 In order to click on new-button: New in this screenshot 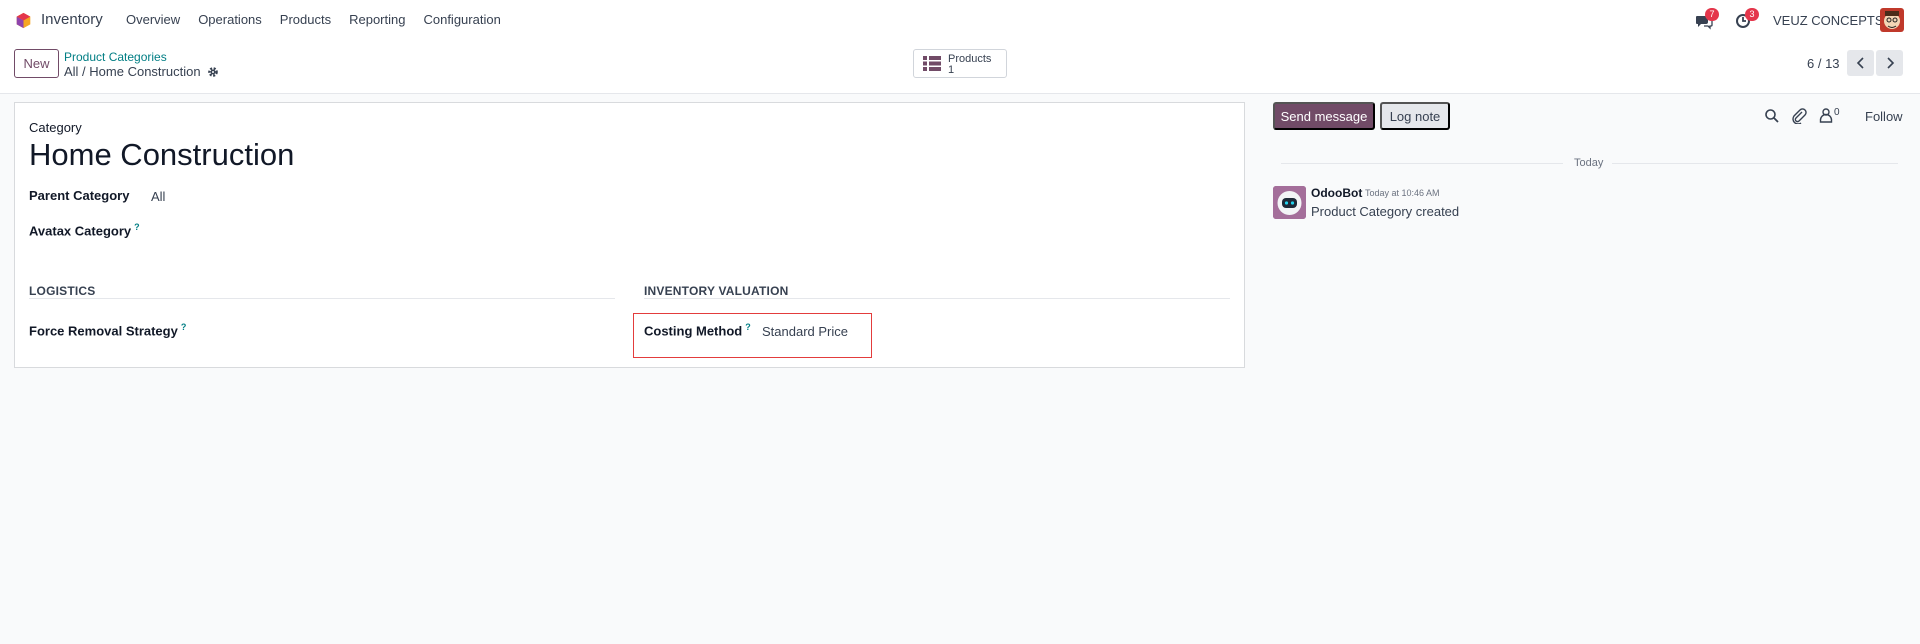, I will do `click(36, 63)`.